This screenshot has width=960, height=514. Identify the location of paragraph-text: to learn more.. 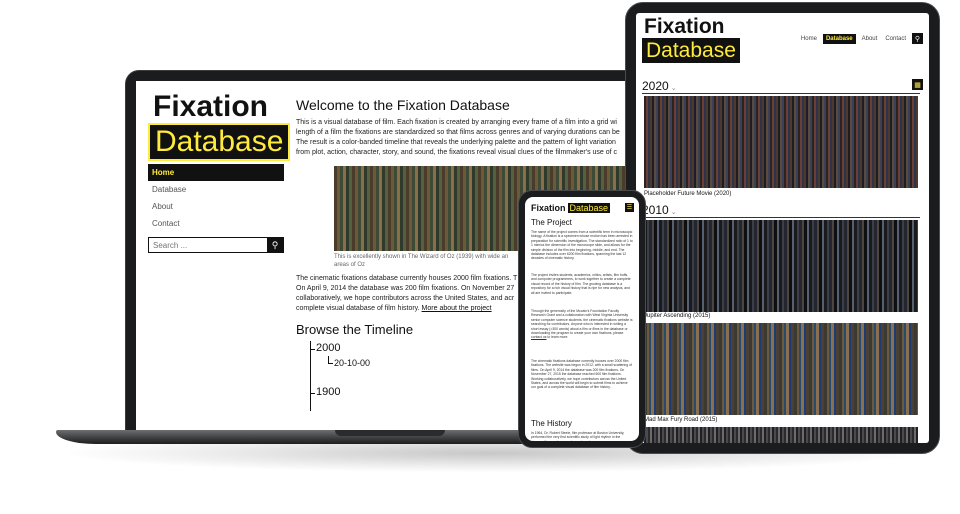
(558, 337).